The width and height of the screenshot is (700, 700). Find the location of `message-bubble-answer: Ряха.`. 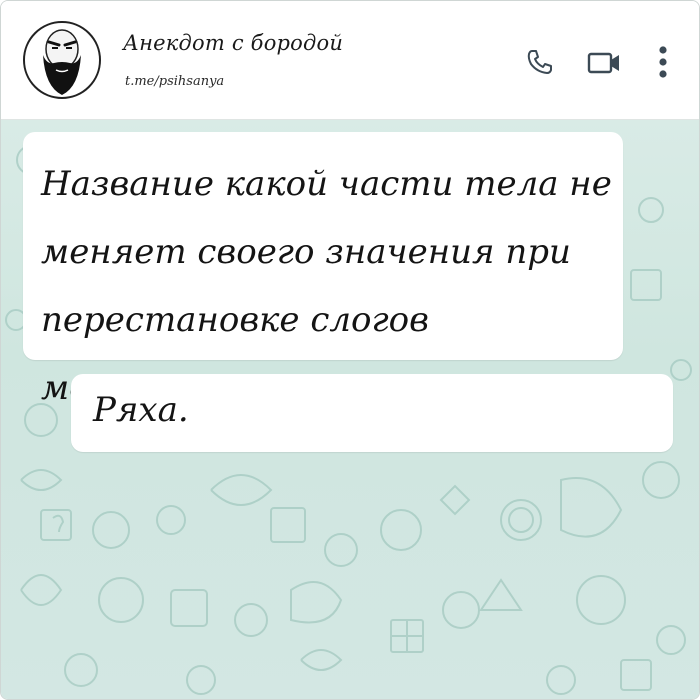

message-bubble-answer: Ряха. is located at coordinates (372, 413).